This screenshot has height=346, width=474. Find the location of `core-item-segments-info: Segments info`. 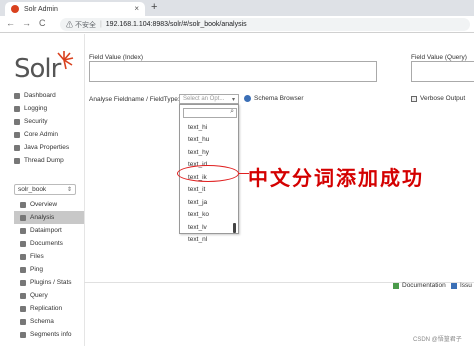

core-item-segments-info: Segments info is located at coordinates (49, 334).